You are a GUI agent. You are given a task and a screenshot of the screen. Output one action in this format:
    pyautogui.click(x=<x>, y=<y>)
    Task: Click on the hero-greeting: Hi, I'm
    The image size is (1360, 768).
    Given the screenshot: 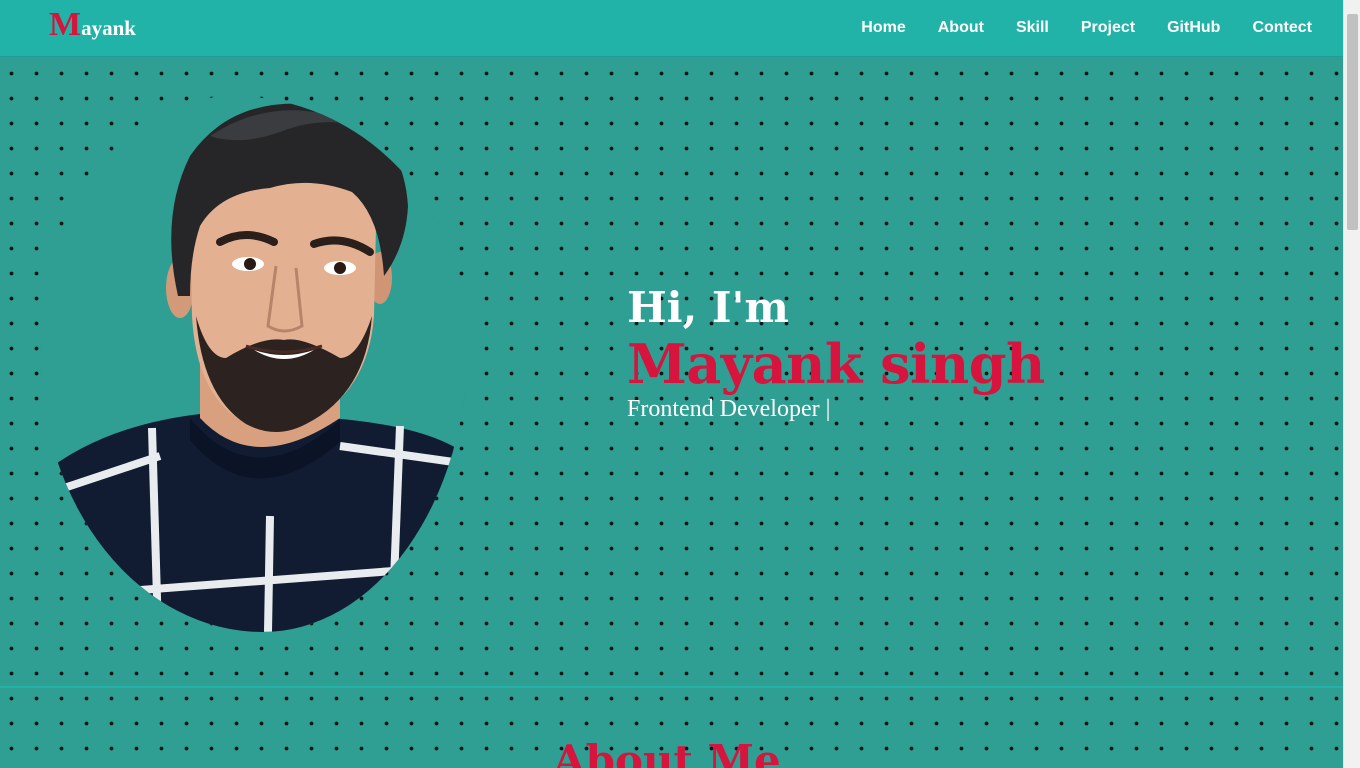 What is the action you would take?
    pyautogui.click(x=708, y=307)
    